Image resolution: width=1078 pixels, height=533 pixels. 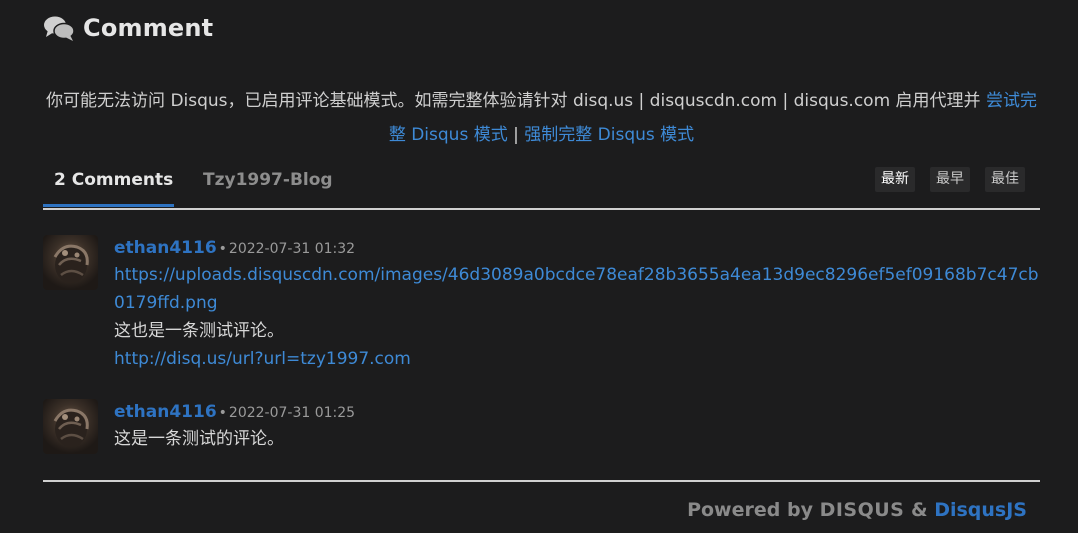 I want to click on force-full-disqus-link: 强制完整 Disqus 模式, so click(x=609, y=135).